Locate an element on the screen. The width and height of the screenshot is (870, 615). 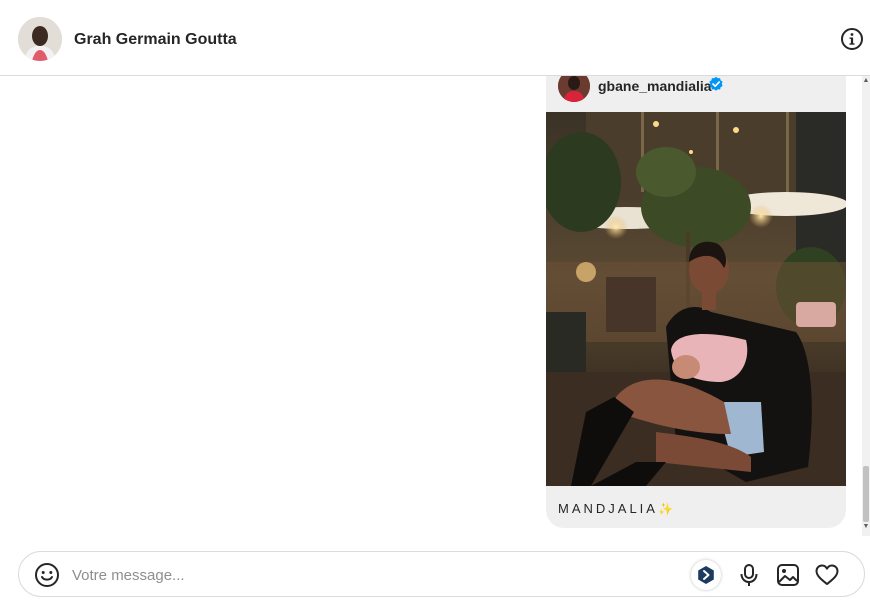
sparkle-emoji-icon: ✨ is located at coordinates (665, 509).